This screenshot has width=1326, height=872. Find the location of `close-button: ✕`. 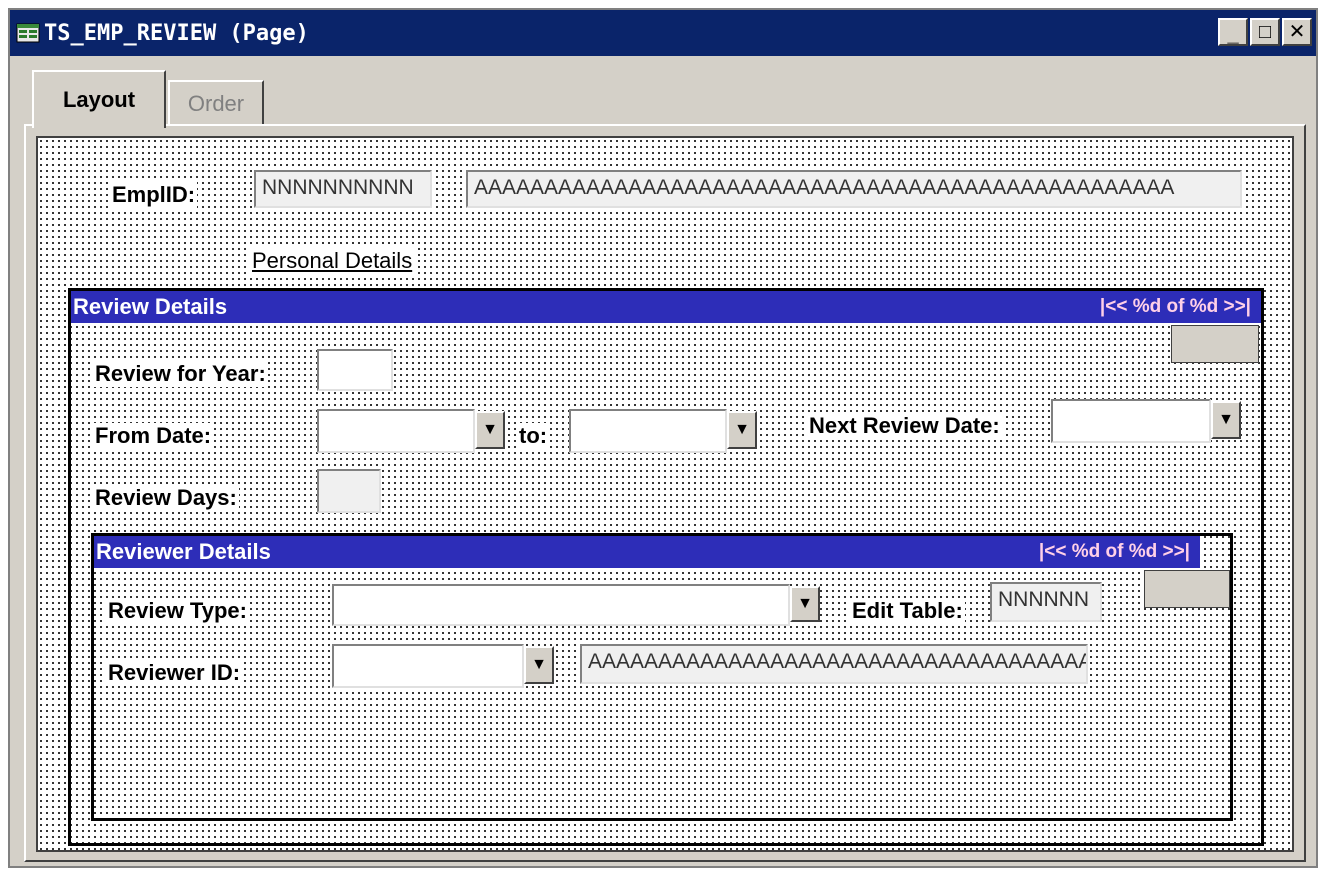

close-button: ✕ is located at coordinates (1297, 32).